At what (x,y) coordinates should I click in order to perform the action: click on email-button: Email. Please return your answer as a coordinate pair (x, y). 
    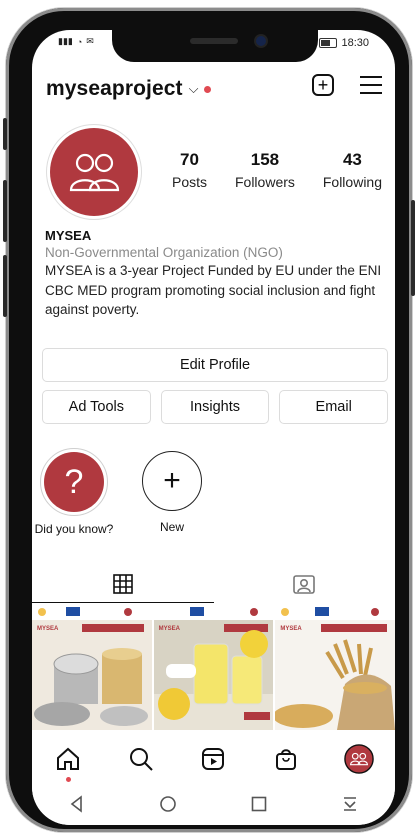
    Looking at the image, I should click on (334, 407).